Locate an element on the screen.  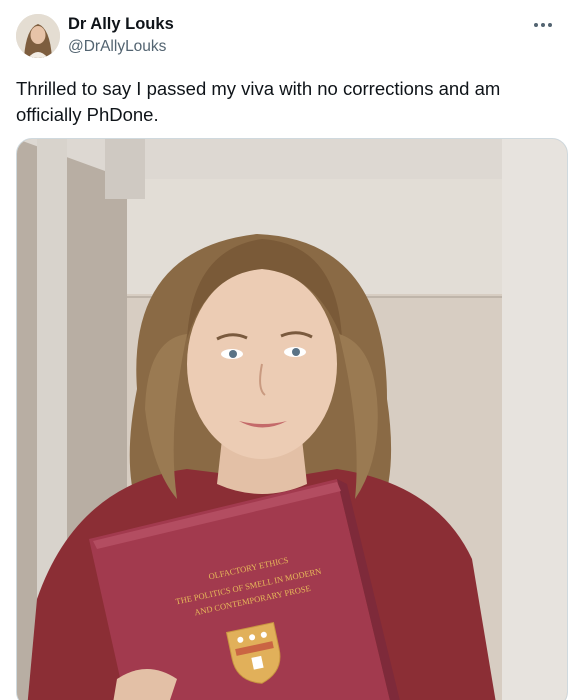
avatar-photo is located at coordinates (38, 36).